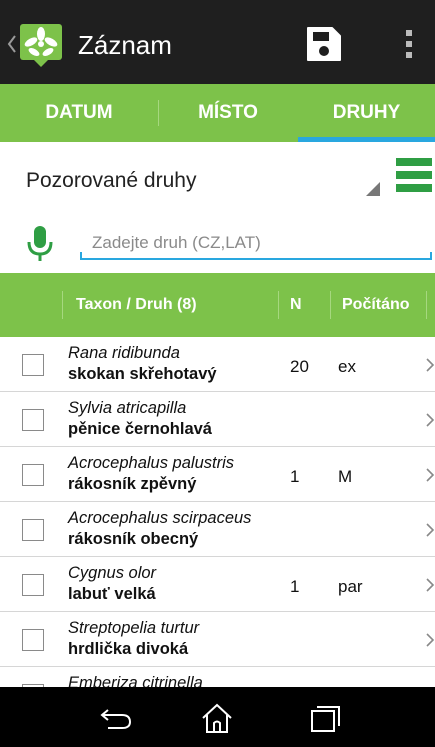 The image size is (435, 747). Describe the element at coordinates (409, 44) in the screenshot. I see `more-vert-icon` at that location.